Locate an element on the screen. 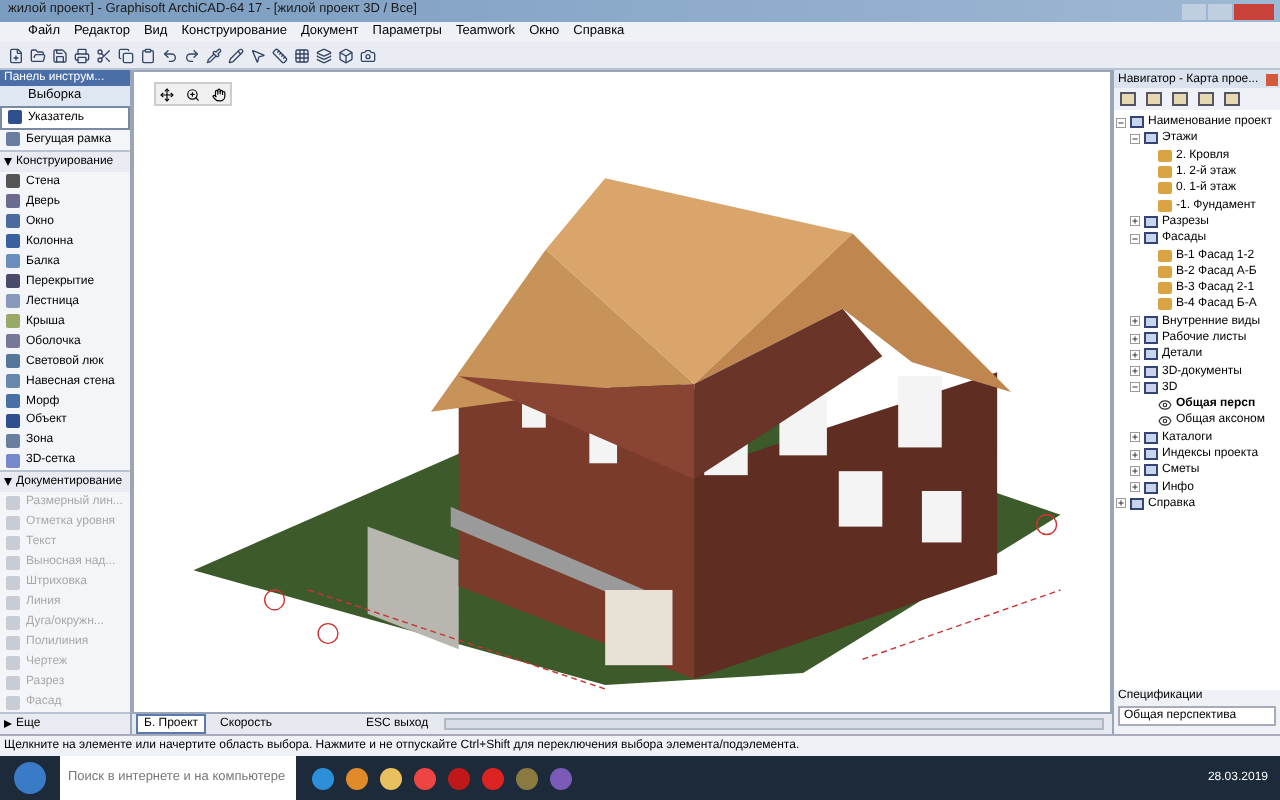 The height and width of the screenshot is (800, 1280). undo-icon is located at coordinates (170, 55).